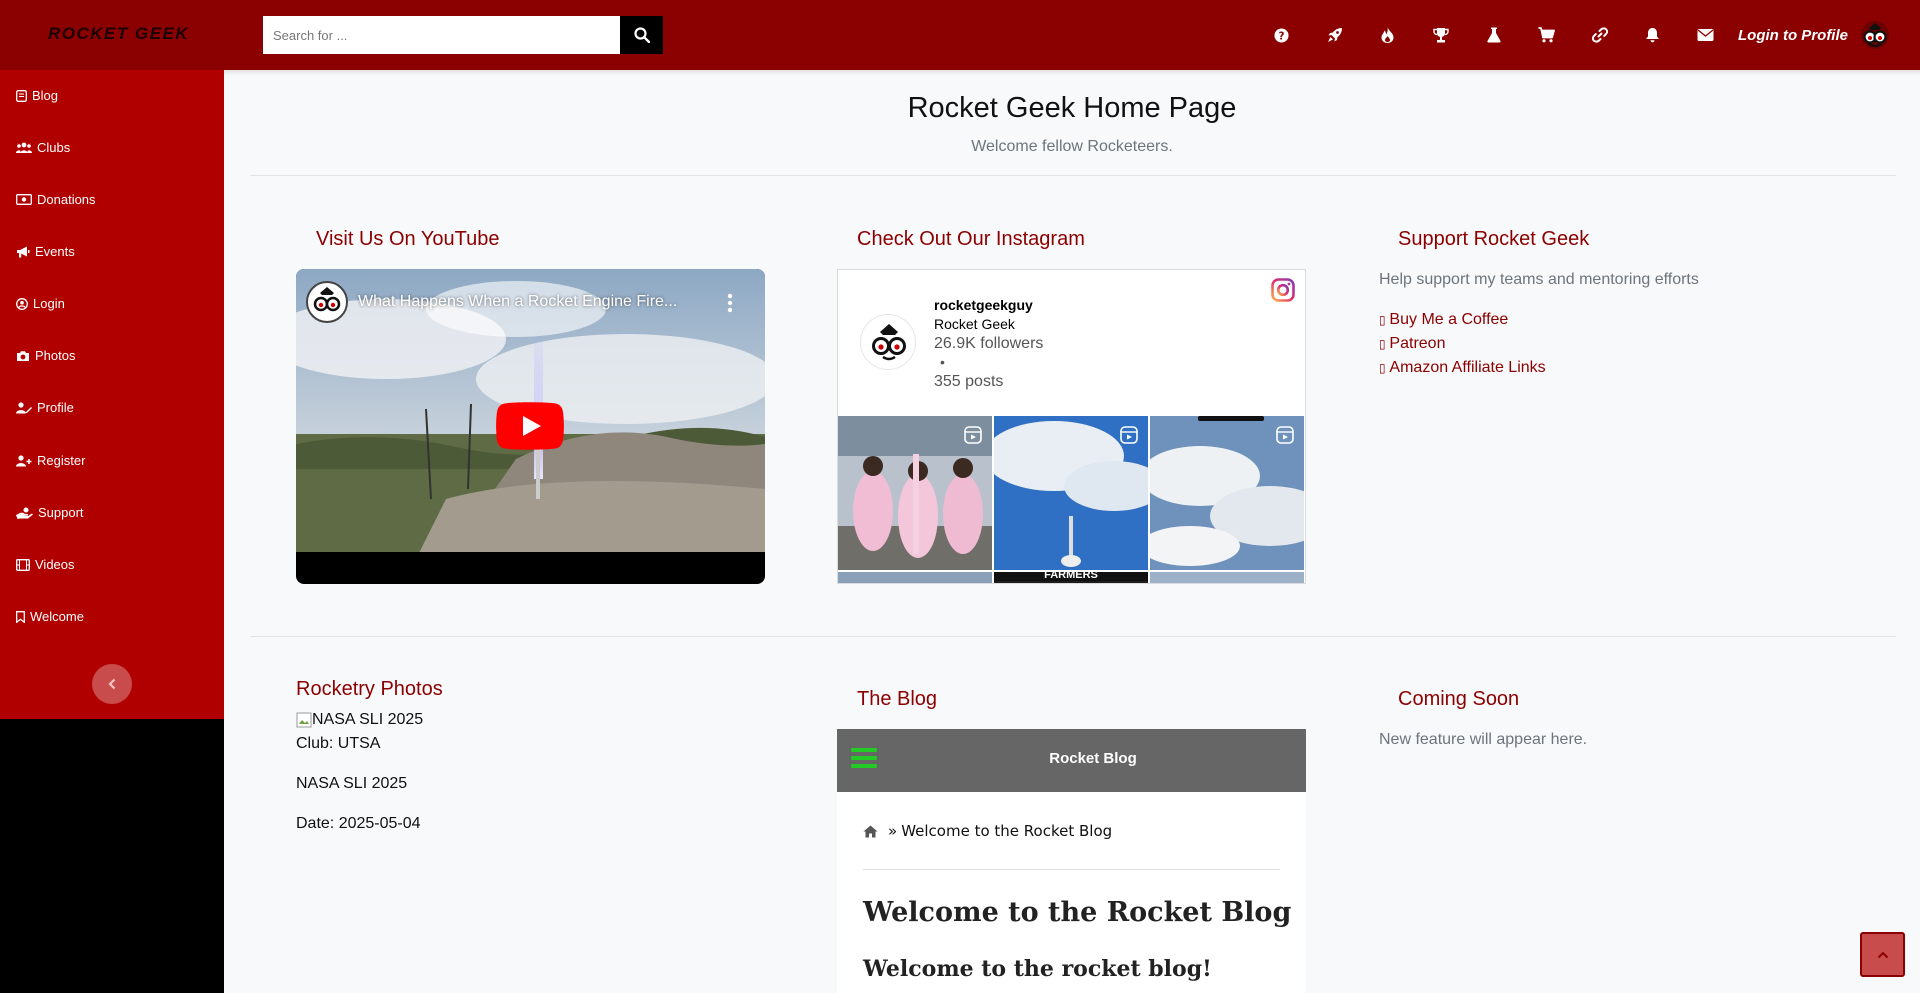  Describe the element at coordinates (23, 564) in the screenshot. I see `film-icon` at that location.